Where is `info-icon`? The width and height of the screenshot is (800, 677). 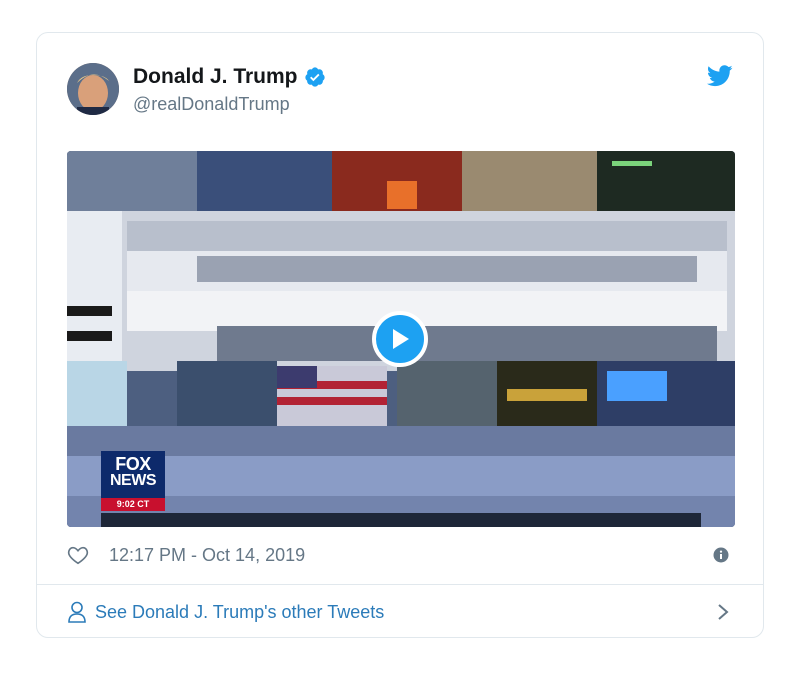
info-icon is located at coordinates (721, 555).